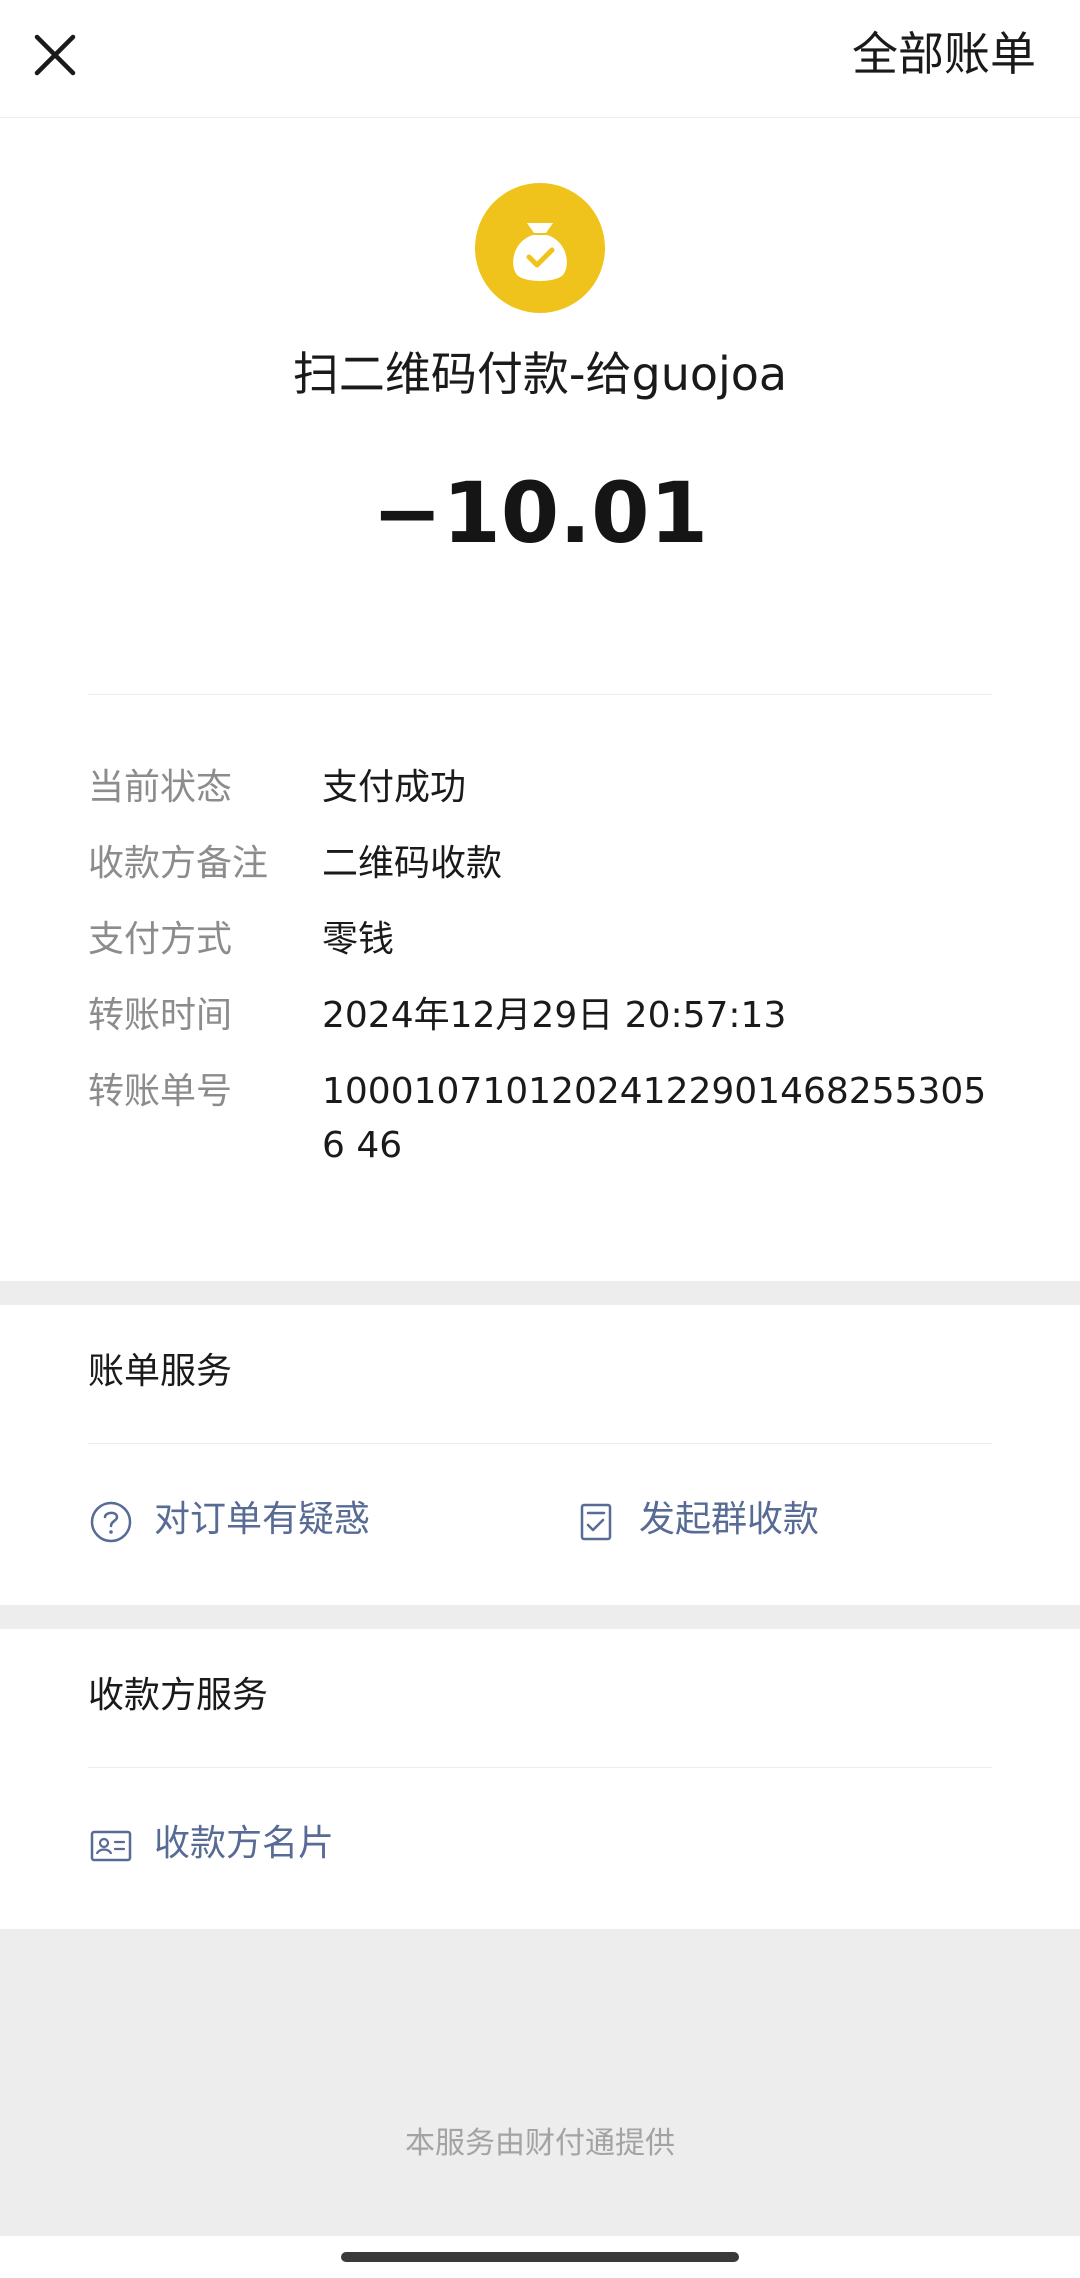 This screenshot has height=2278, width=1080. Describe the element at coordinates (178, 1695) in the screenshot. I see `section-title: 收款方服务` at that location.